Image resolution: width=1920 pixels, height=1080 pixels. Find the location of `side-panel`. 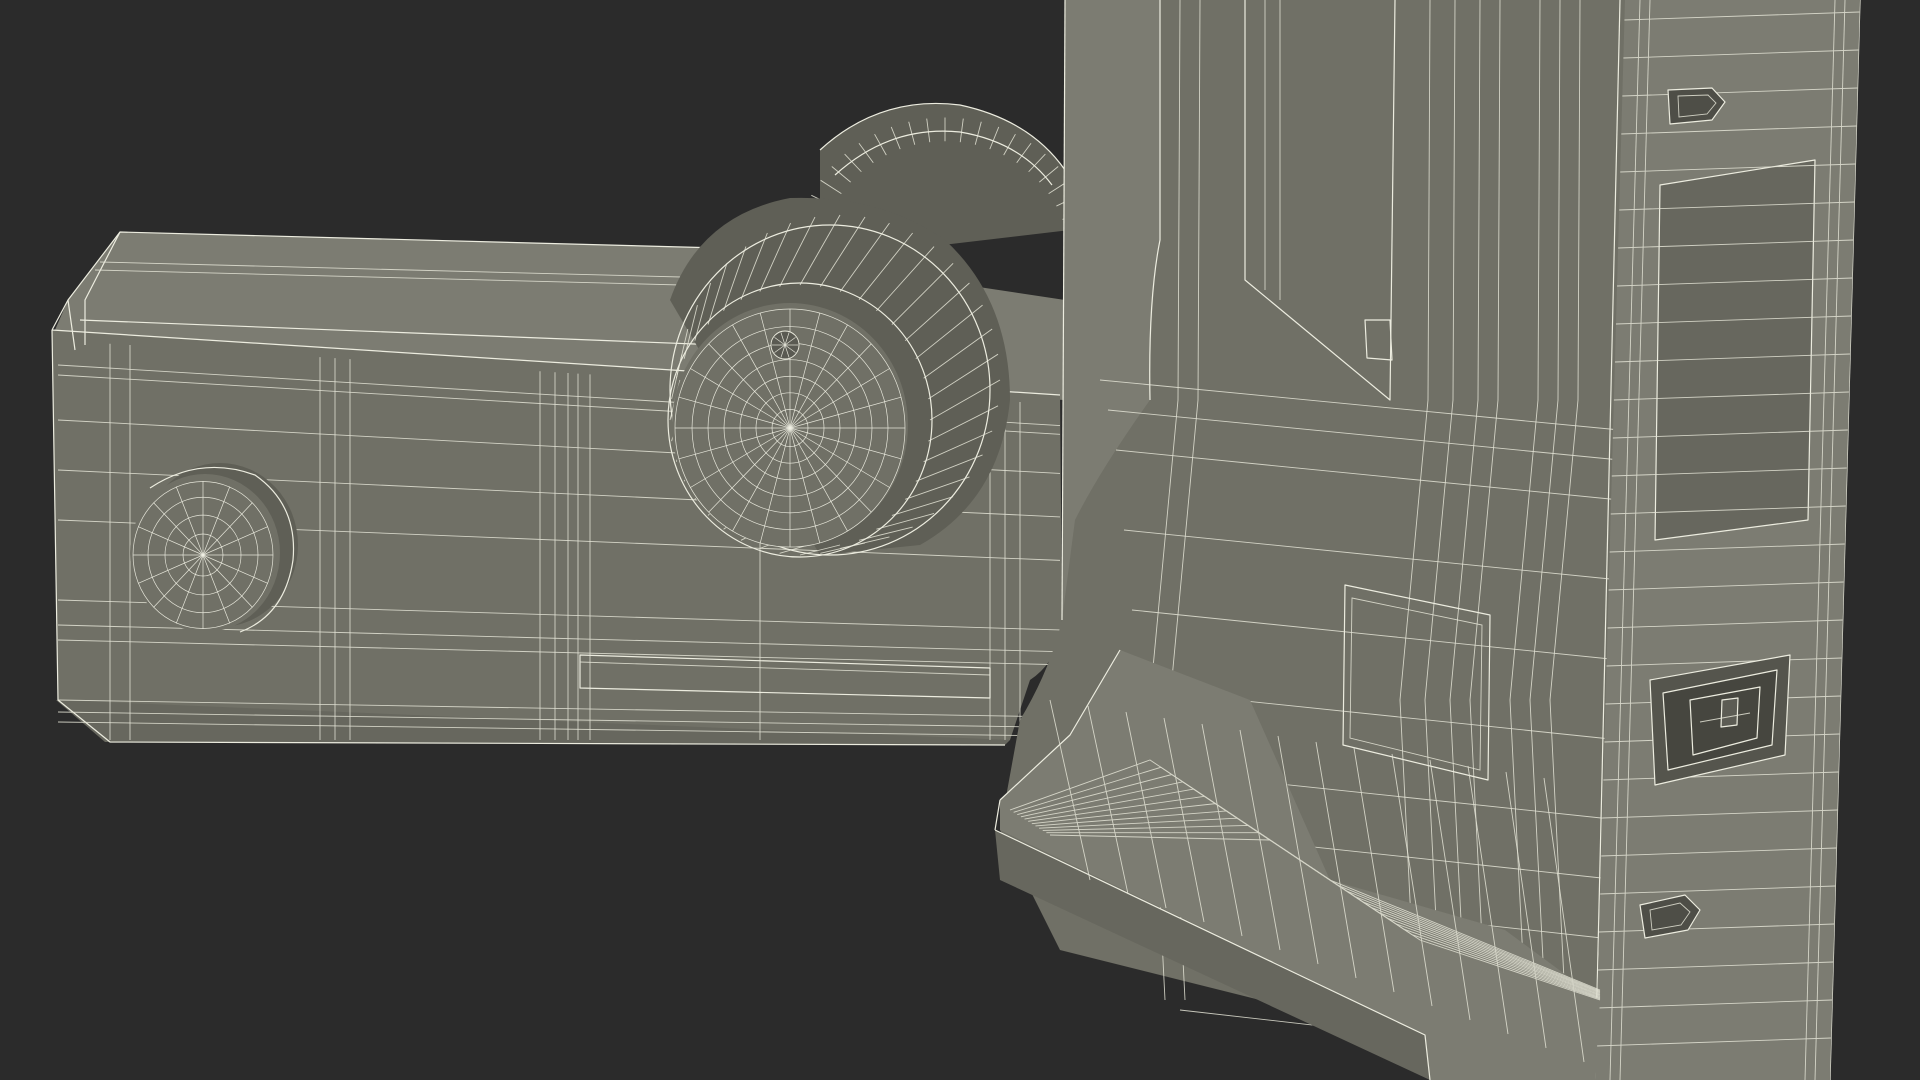

side-panel is located at coordinates (1727, 540).